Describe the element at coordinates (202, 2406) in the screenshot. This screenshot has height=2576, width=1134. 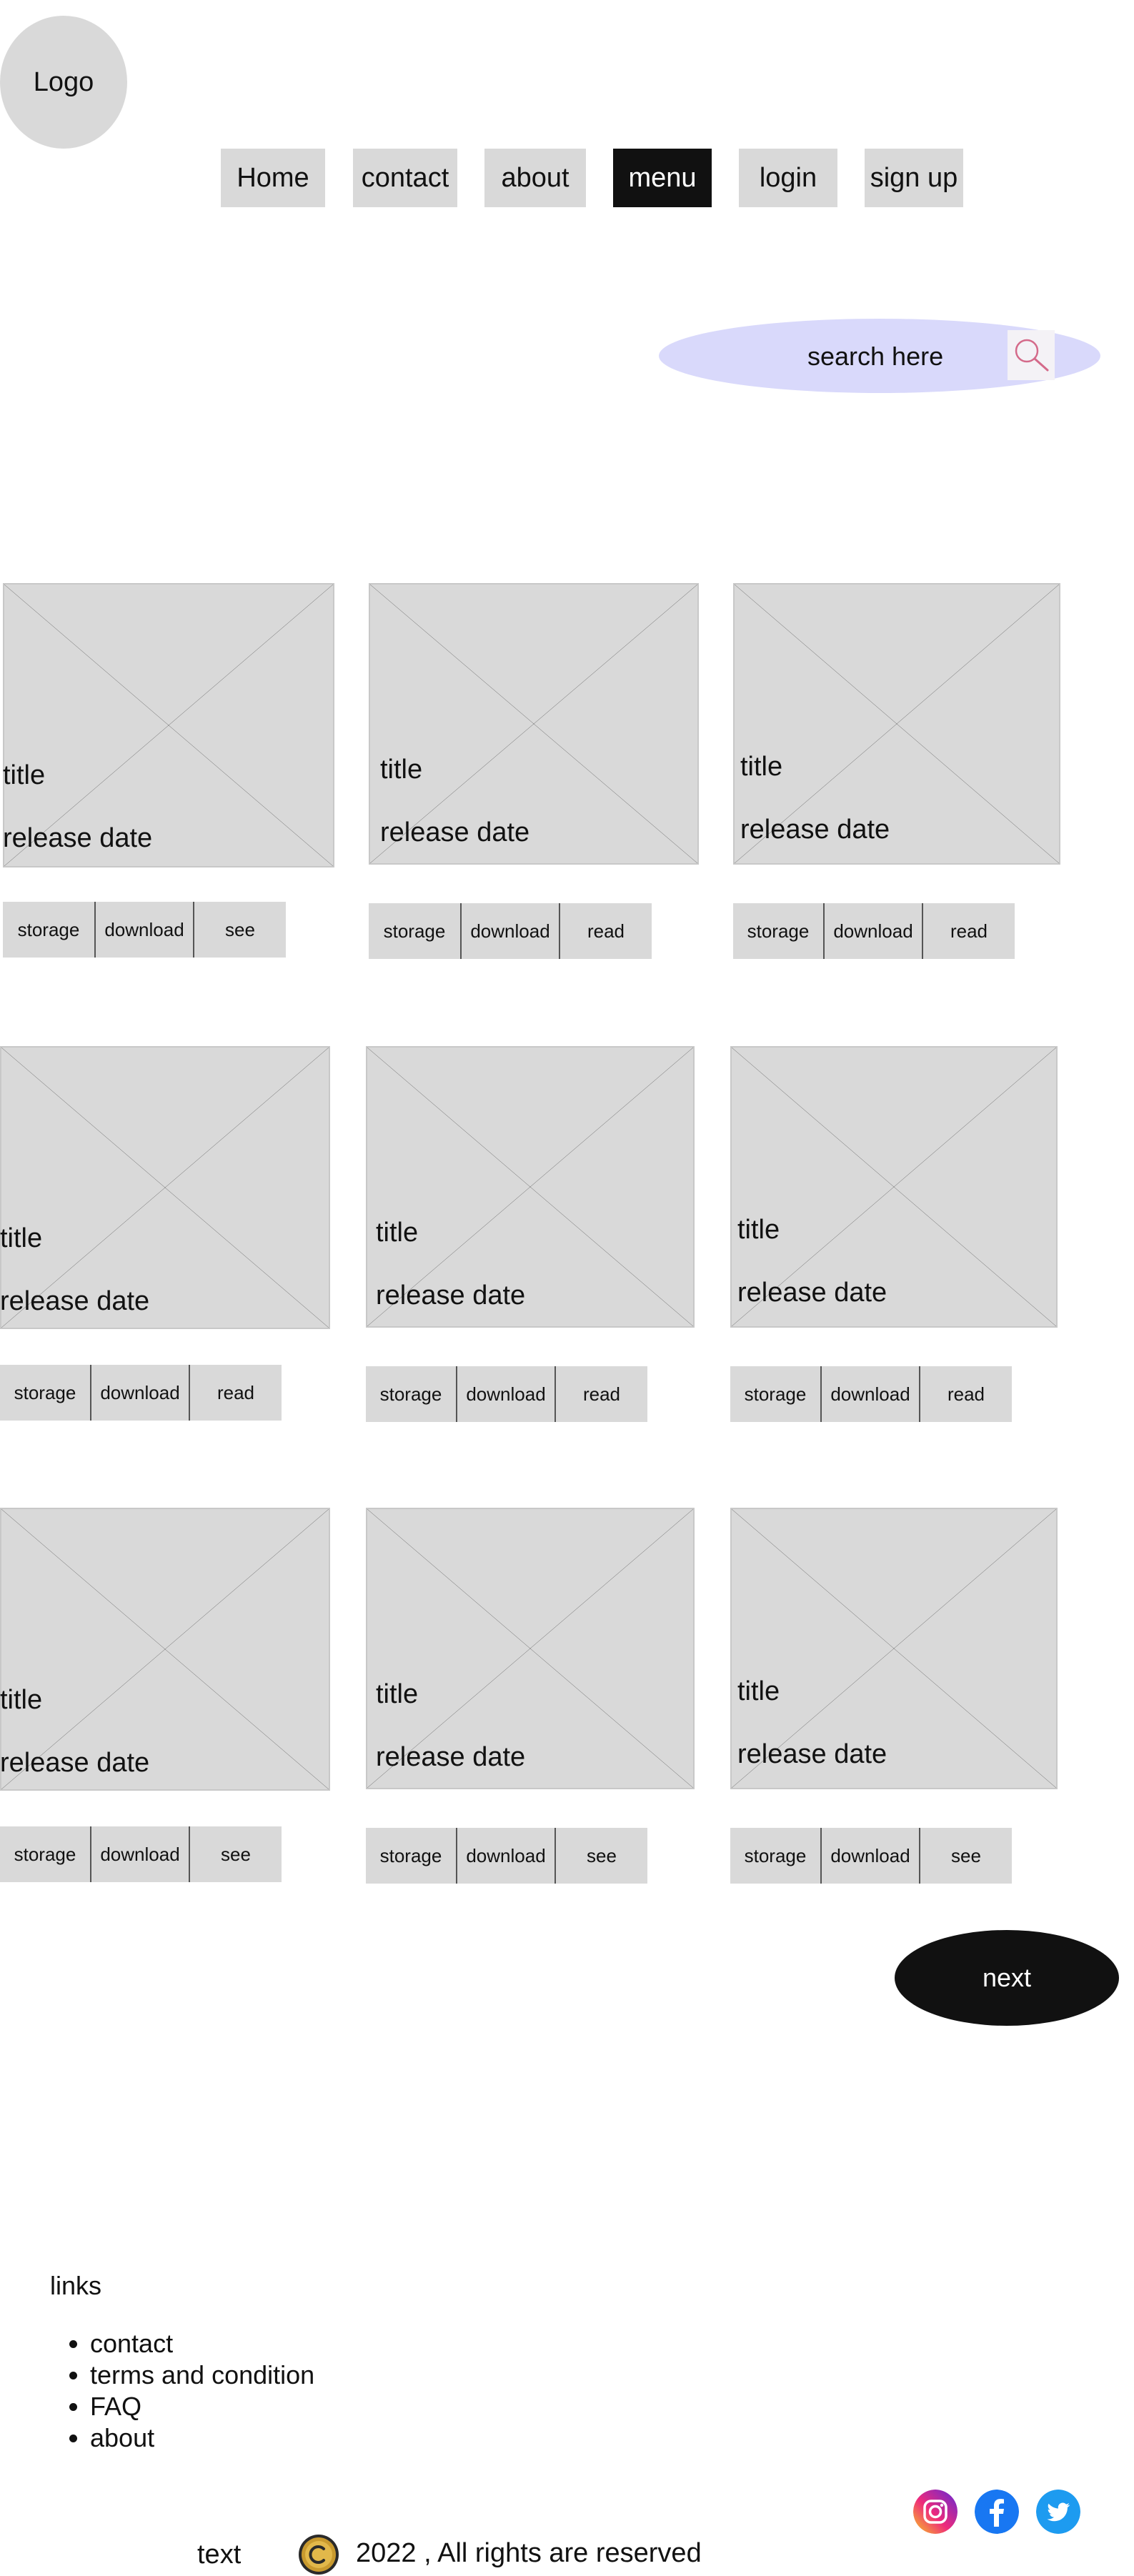
I see `footer-link-faq: FAQ` at that location.